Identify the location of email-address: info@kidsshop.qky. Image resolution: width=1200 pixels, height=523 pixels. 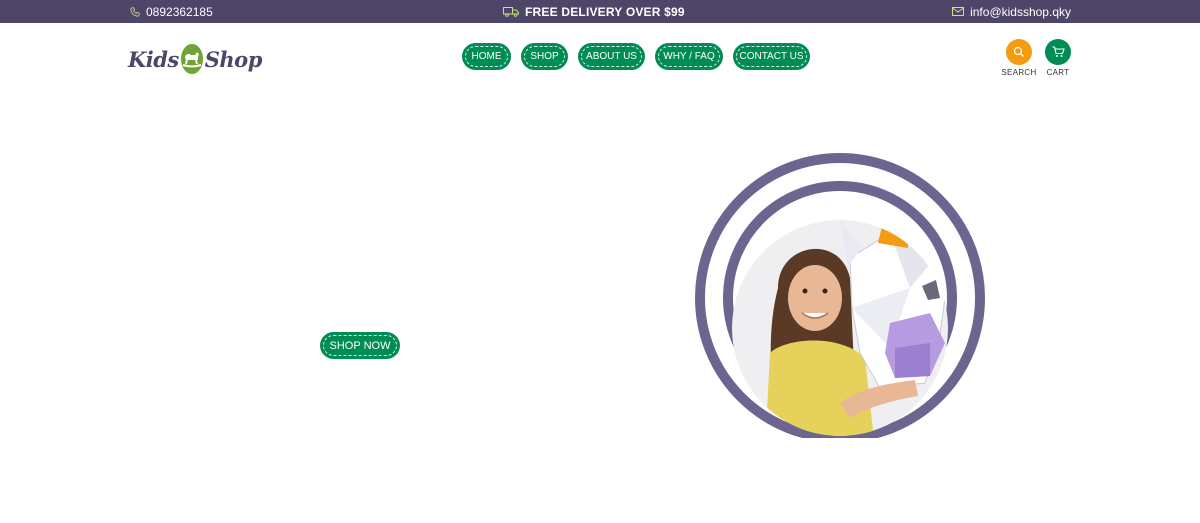
(1020, 11).